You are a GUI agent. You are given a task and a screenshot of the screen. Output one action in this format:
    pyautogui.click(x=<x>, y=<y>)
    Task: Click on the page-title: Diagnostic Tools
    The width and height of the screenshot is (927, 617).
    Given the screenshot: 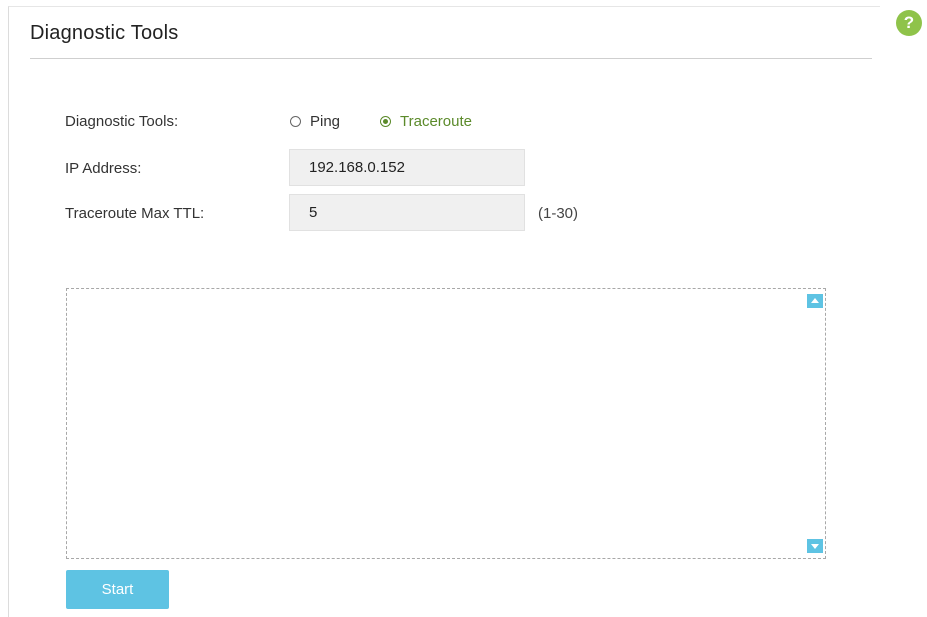 What is the action you would take?
    pyautogui.click(x=104, y=33)
    